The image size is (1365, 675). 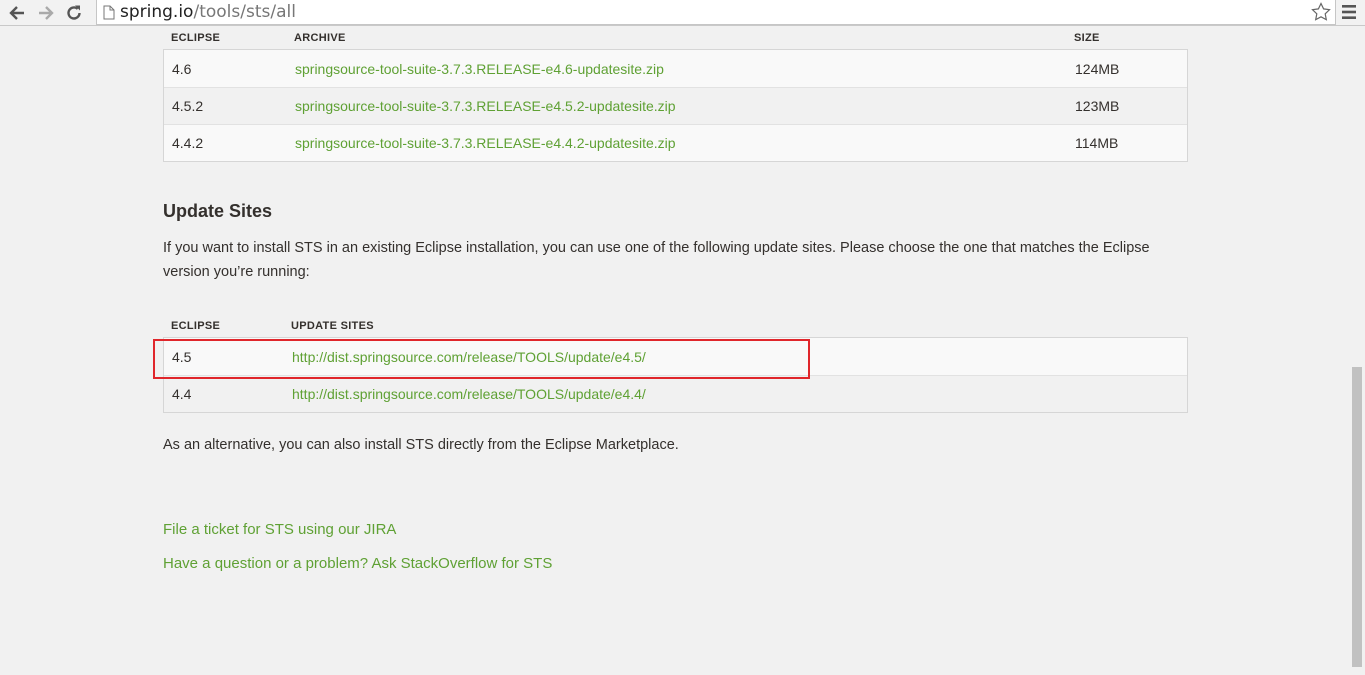 I want to click on back-button, so click(x=17, y=13).